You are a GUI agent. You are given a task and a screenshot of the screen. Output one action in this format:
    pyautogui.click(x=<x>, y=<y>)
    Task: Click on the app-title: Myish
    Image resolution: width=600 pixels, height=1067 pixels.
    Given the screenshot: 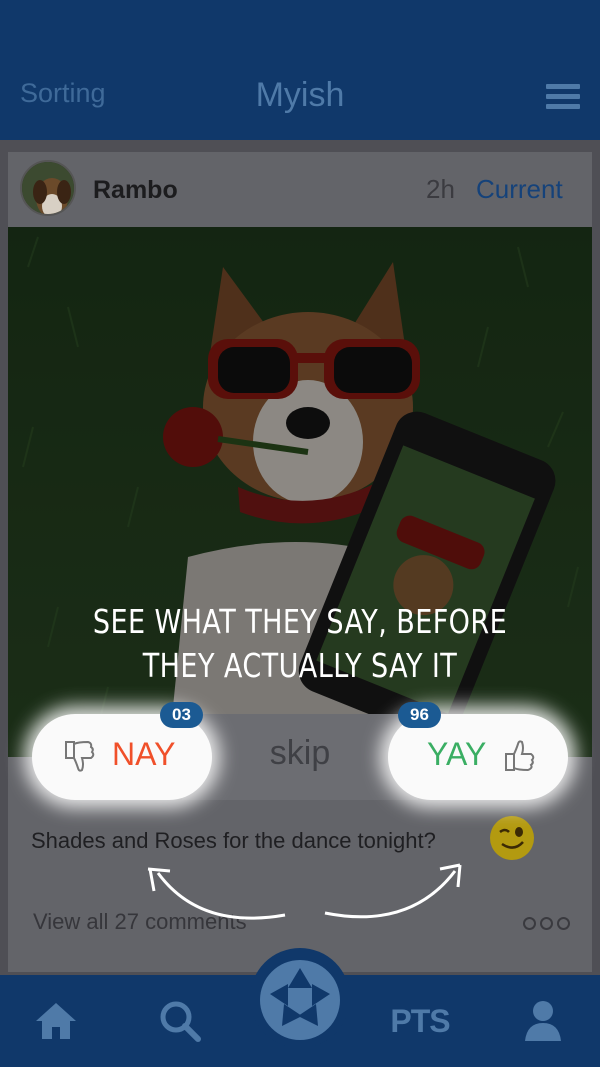 What is the action you would take?
    pyautogui.click(x=300, y=95)
    